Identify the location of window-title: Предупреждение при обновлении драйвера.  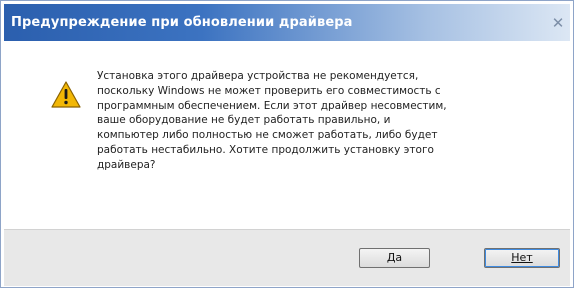
(182, 22).